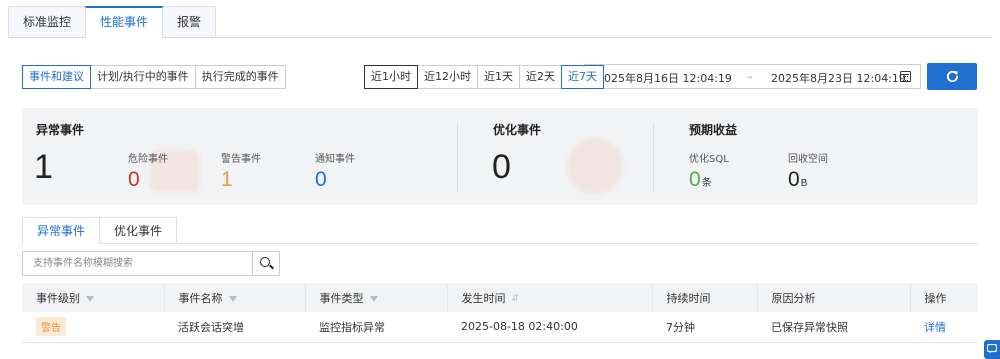  What do you see at coordinates (935, 327) in the screenshot?
I see `details-link: 详情` at bounding box center [935, 327].